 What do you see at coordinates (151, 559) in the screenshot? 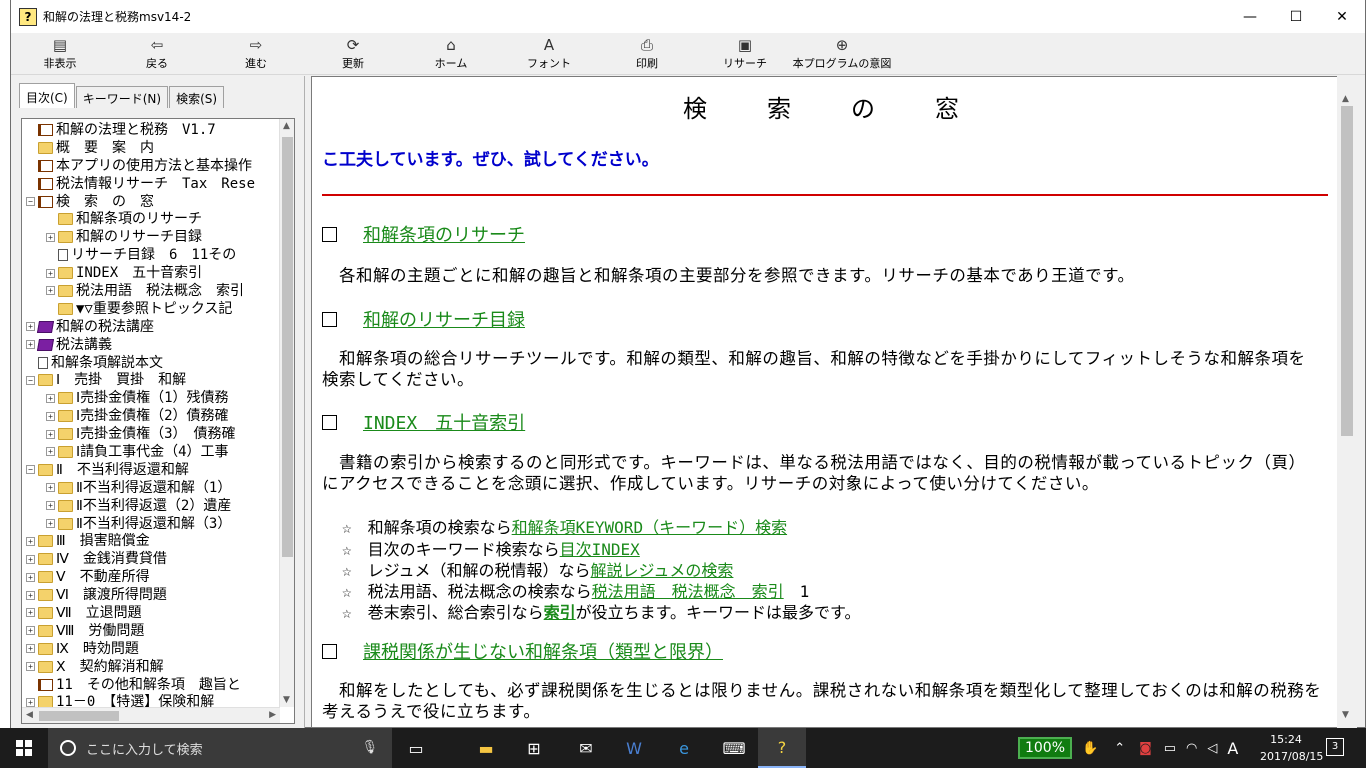
I see `tree-node: + Ⅳ 金銭消費貸借` at bounding box center [151, 559].